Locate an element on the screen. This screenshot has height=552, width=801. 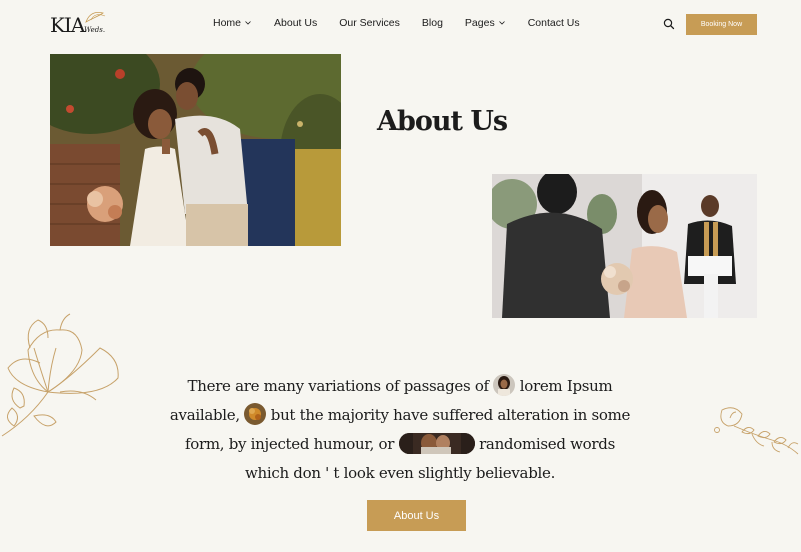
booking-now-button: Booking Now is located at coordinates (721, 24).